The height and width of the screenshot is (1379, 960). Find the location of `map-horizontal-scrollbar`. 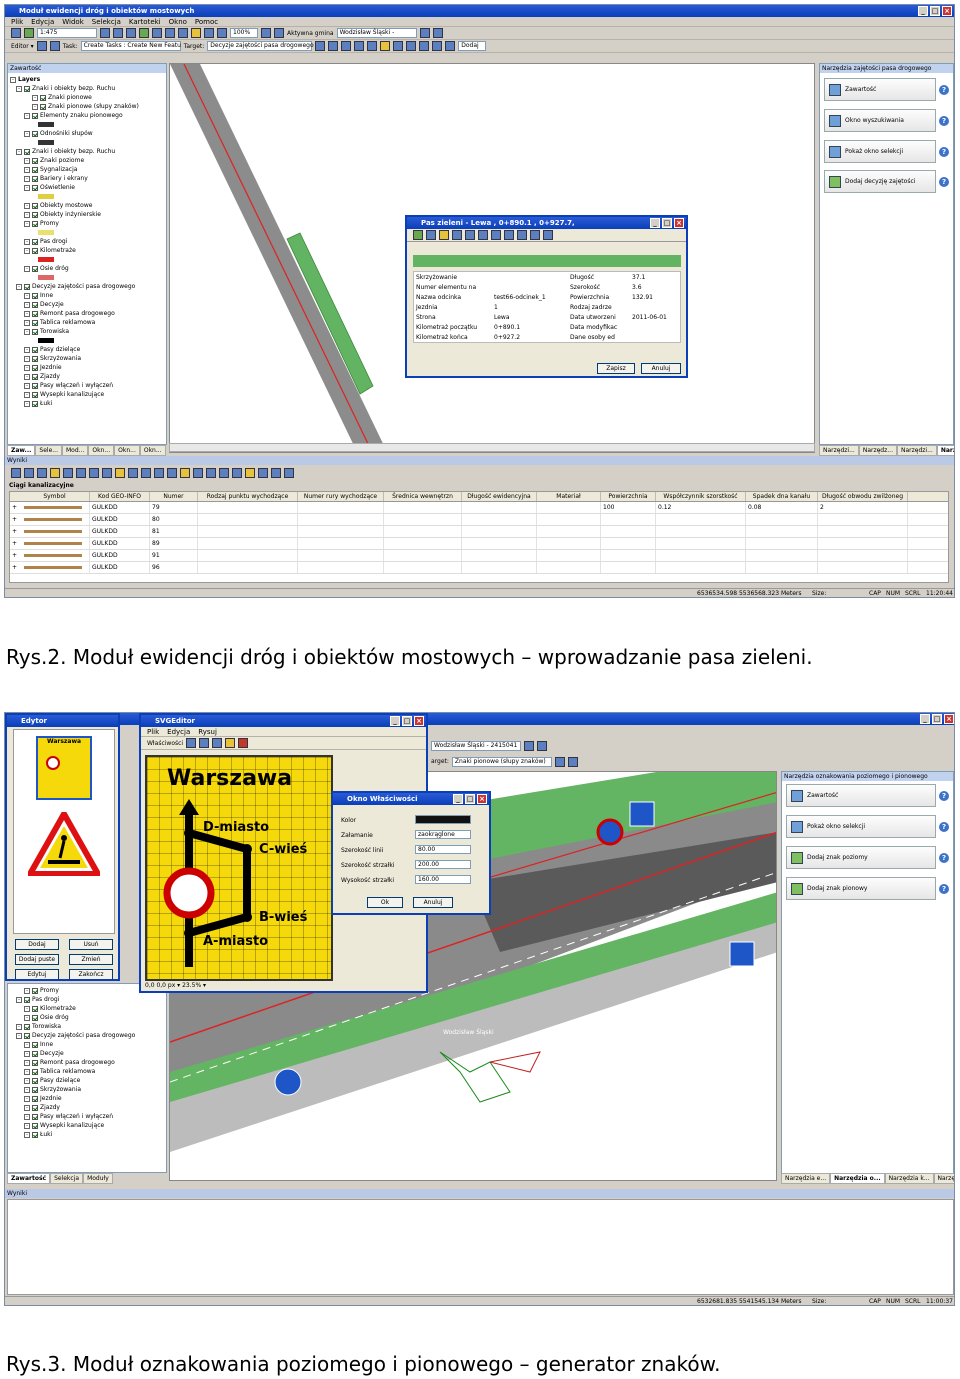

map-horizontal-scrollbar is located at coordinates (492, 447).